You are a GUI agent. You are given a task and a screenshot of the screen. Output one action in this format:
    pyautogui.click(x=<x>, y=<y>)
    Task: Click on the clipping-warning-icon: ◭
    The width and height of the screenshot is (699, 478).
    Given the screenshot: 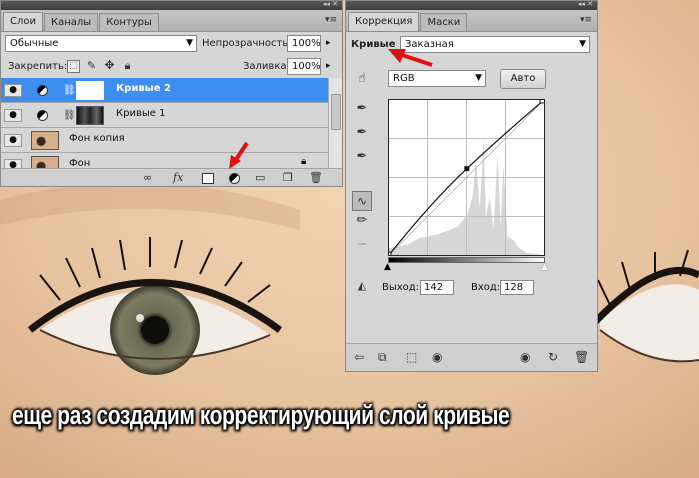 What is the action you would take?
    pyautogui.click(x=362, y=285)
    